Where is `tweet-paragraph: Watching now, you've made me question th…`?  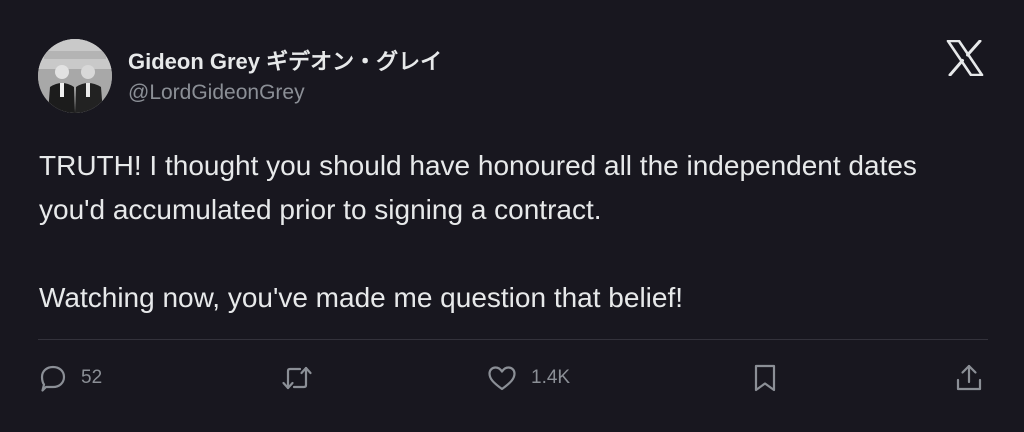 tweet-paragraph: Watching now, you've made me question th… is located at coordinates (361, 297).